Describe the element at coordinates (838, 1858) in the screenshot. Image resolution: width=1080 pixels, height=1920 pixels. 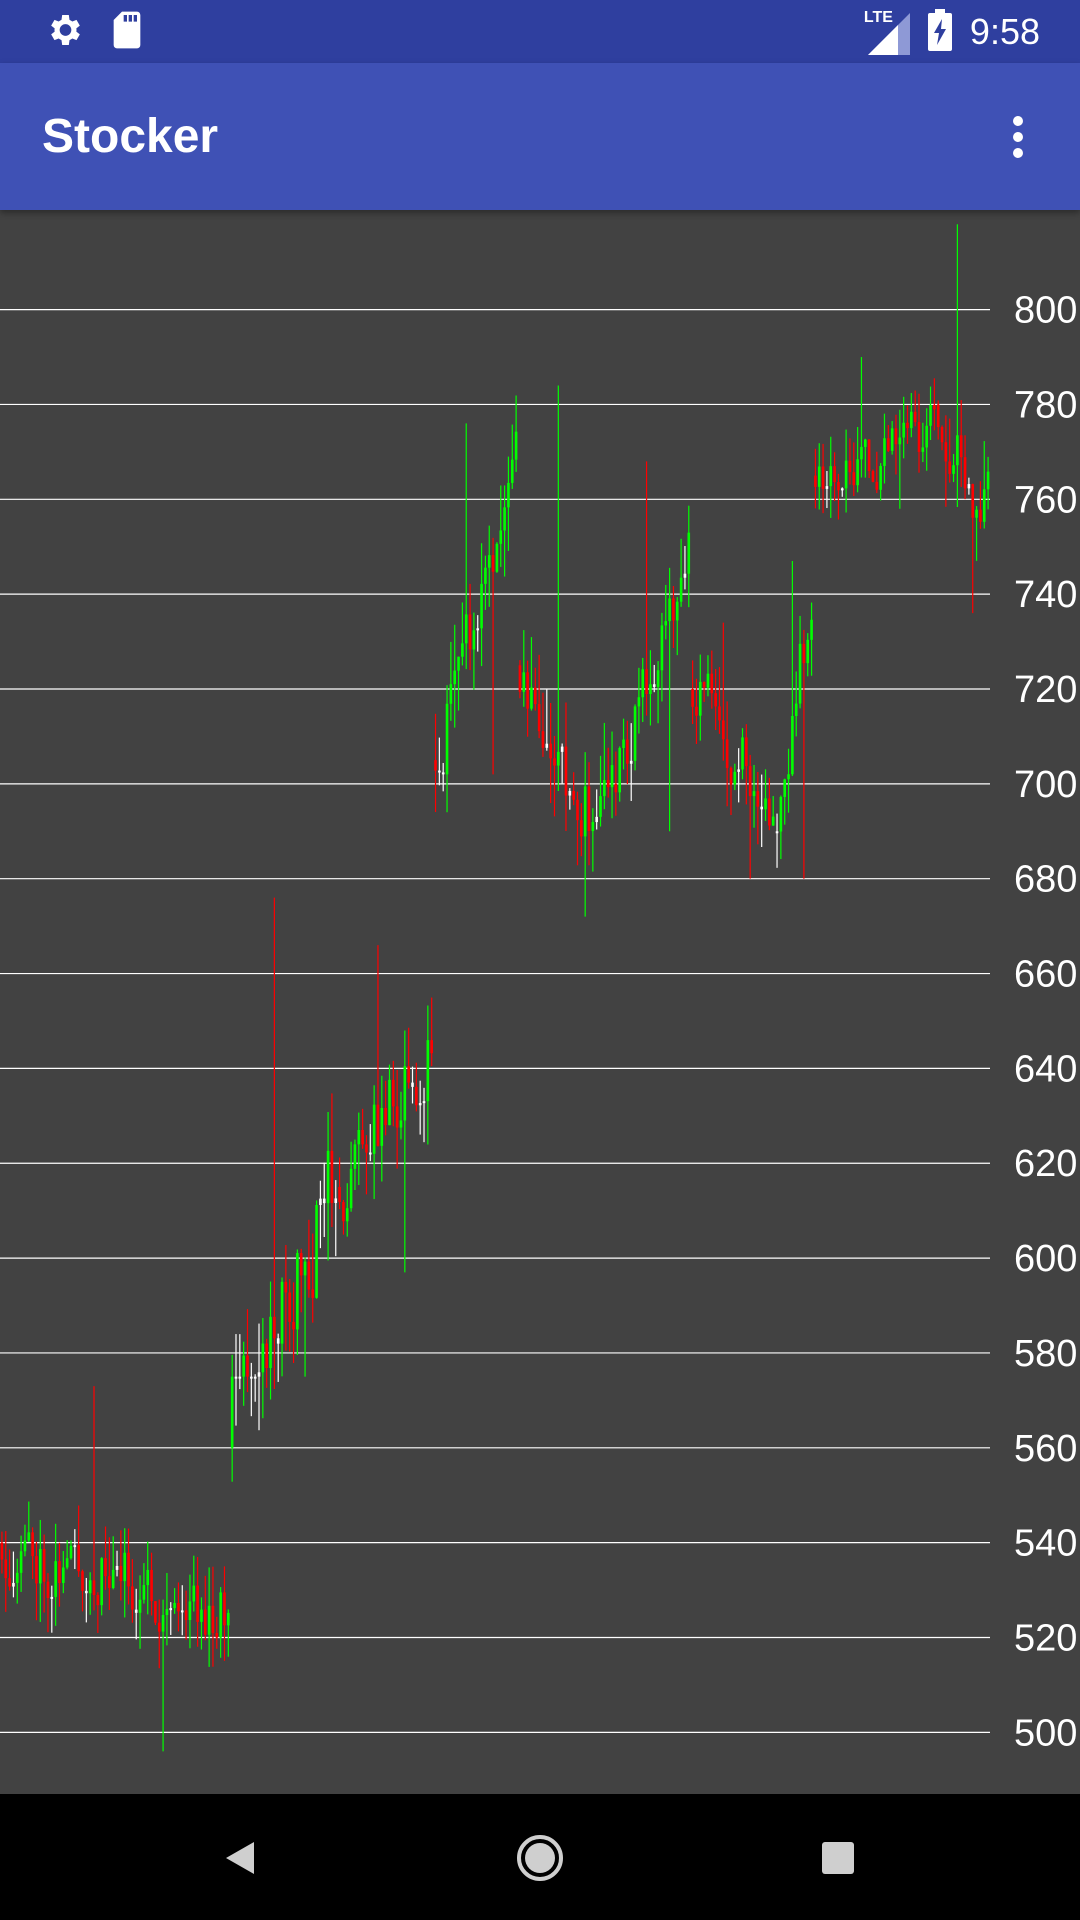
I see `recents-icon` at that location.